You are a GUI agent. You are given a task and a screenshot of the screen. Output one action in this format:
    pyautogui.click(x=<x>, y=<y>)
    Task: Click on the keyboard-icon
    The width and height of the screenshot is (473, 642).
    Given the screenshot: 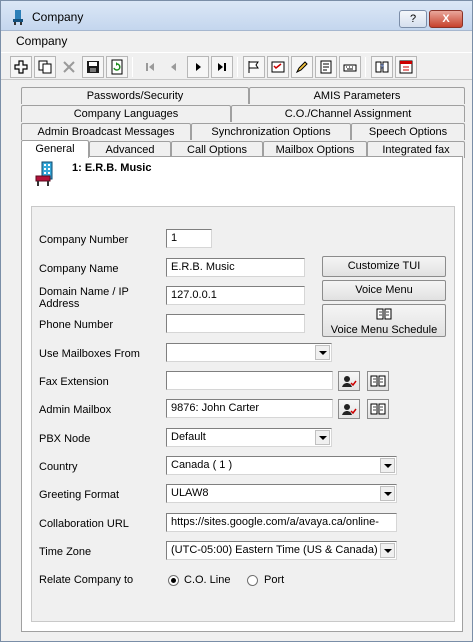 What is the action you would take?
    pyautogui.click(x=350, y=67)
    